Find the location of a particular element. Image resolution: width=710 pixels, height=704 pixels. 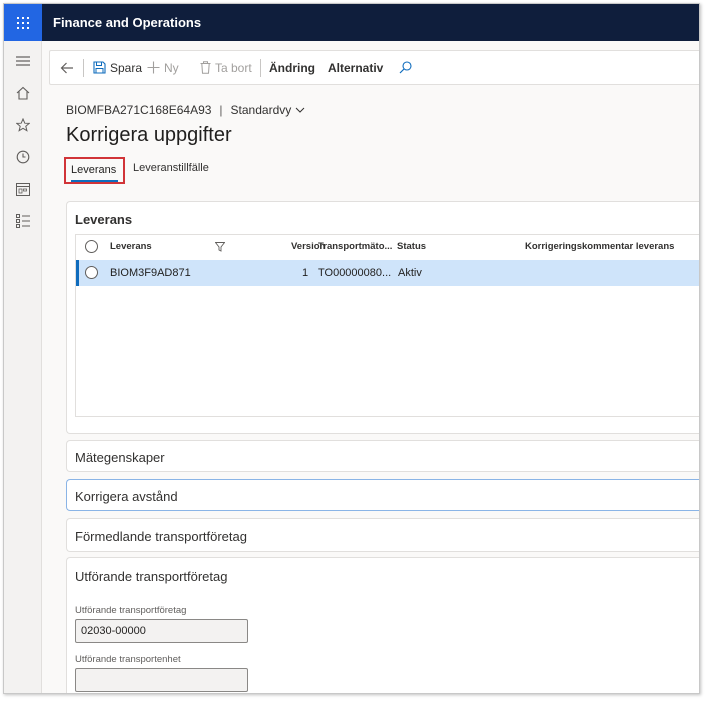

tab-label: Leverans is located at coordinates (94, 170).